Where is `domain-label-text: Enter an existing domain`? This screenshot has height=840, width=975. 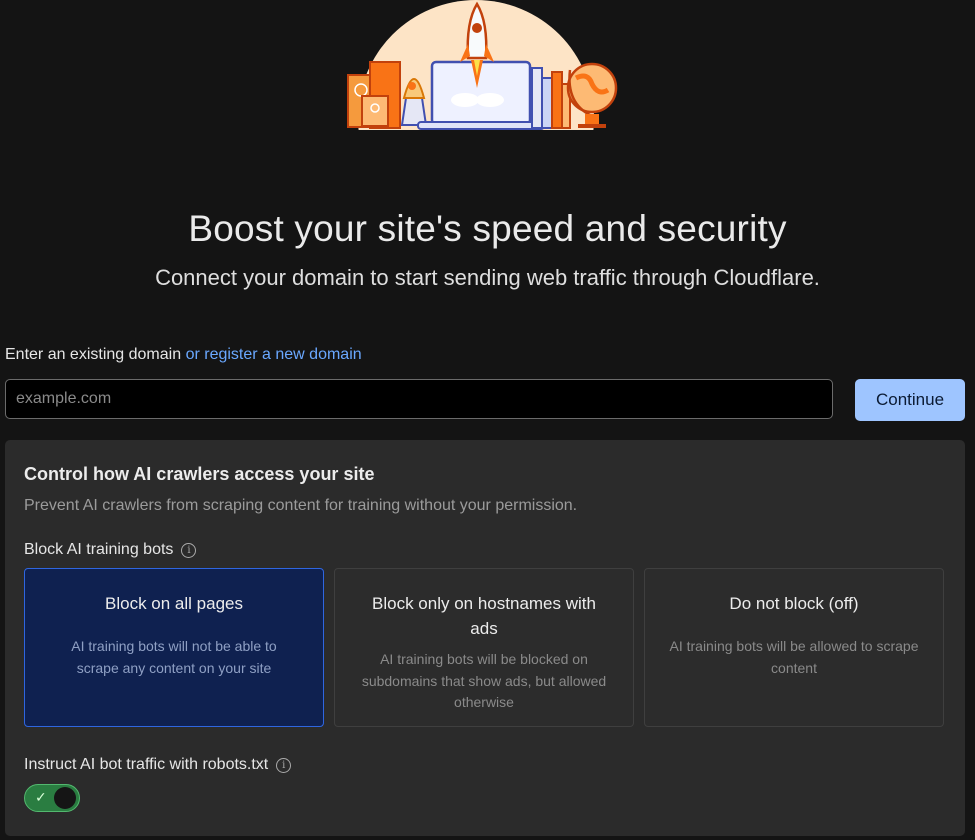
domain-label-text: Enter an existing domain is located at coordinates (93, 354).